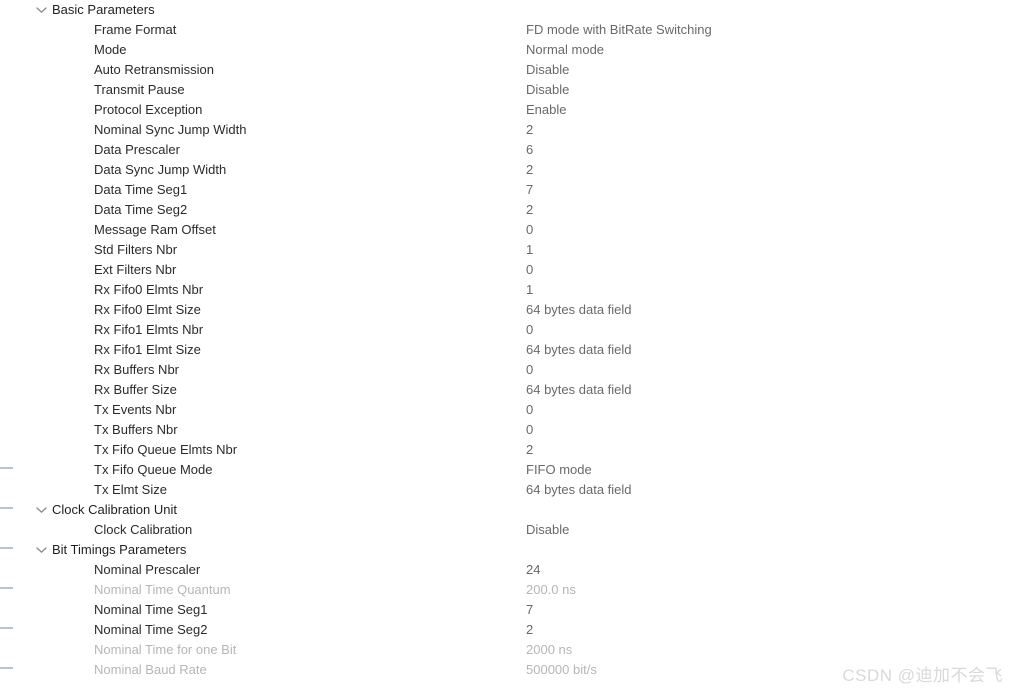 The height and width of the screenshot is (696, 1019). What do you see at coordinates (523, 210) in the screenshot?
I see `tree-row: Data Time Seg2 2` at bounding box center [523, 210].